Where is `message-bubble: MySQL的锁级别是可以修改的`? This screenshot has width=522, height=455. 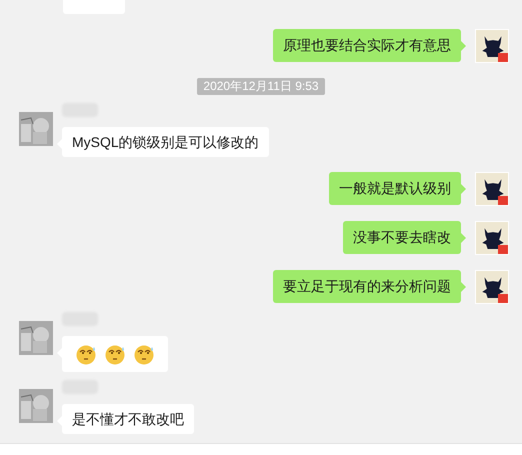 message-bubble: MySQL的锁级别是可以修改的 is located at coordinates (165, 142).